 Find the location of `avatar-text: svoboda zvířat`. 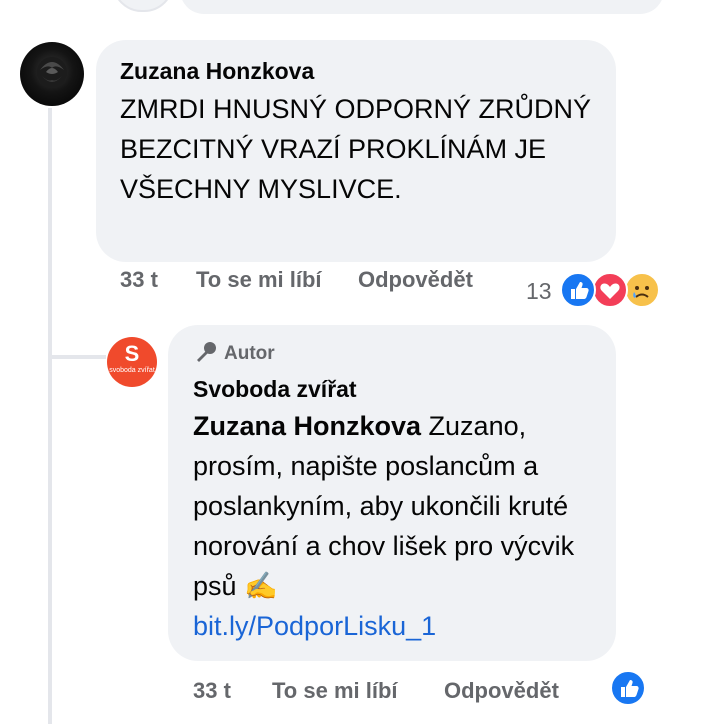

avatar-text: svoboda zvířat is located at coordinates (132, 370).